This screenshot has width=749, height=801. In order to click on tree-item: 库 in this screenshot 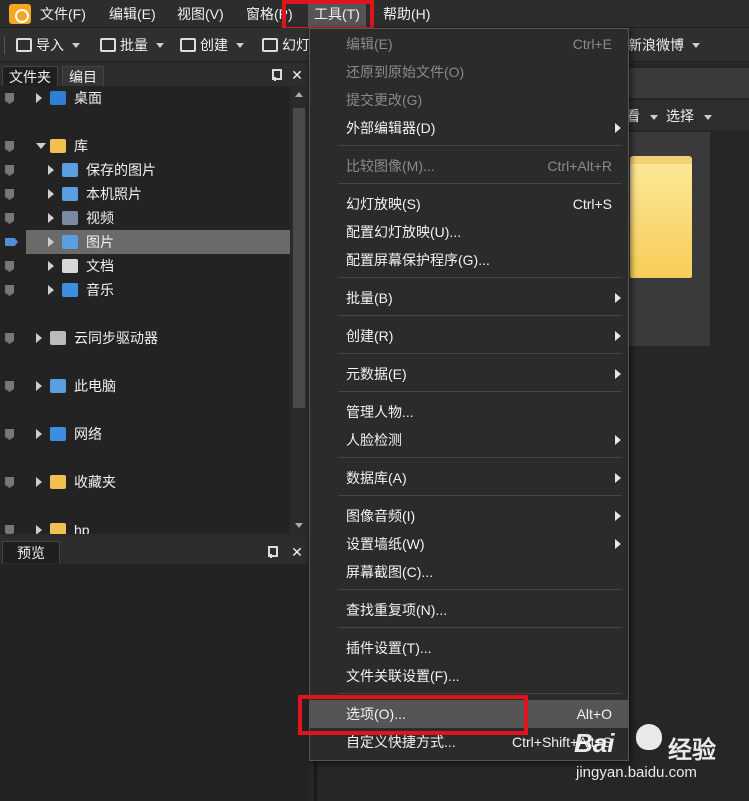, I will do `click(145, 146)`.